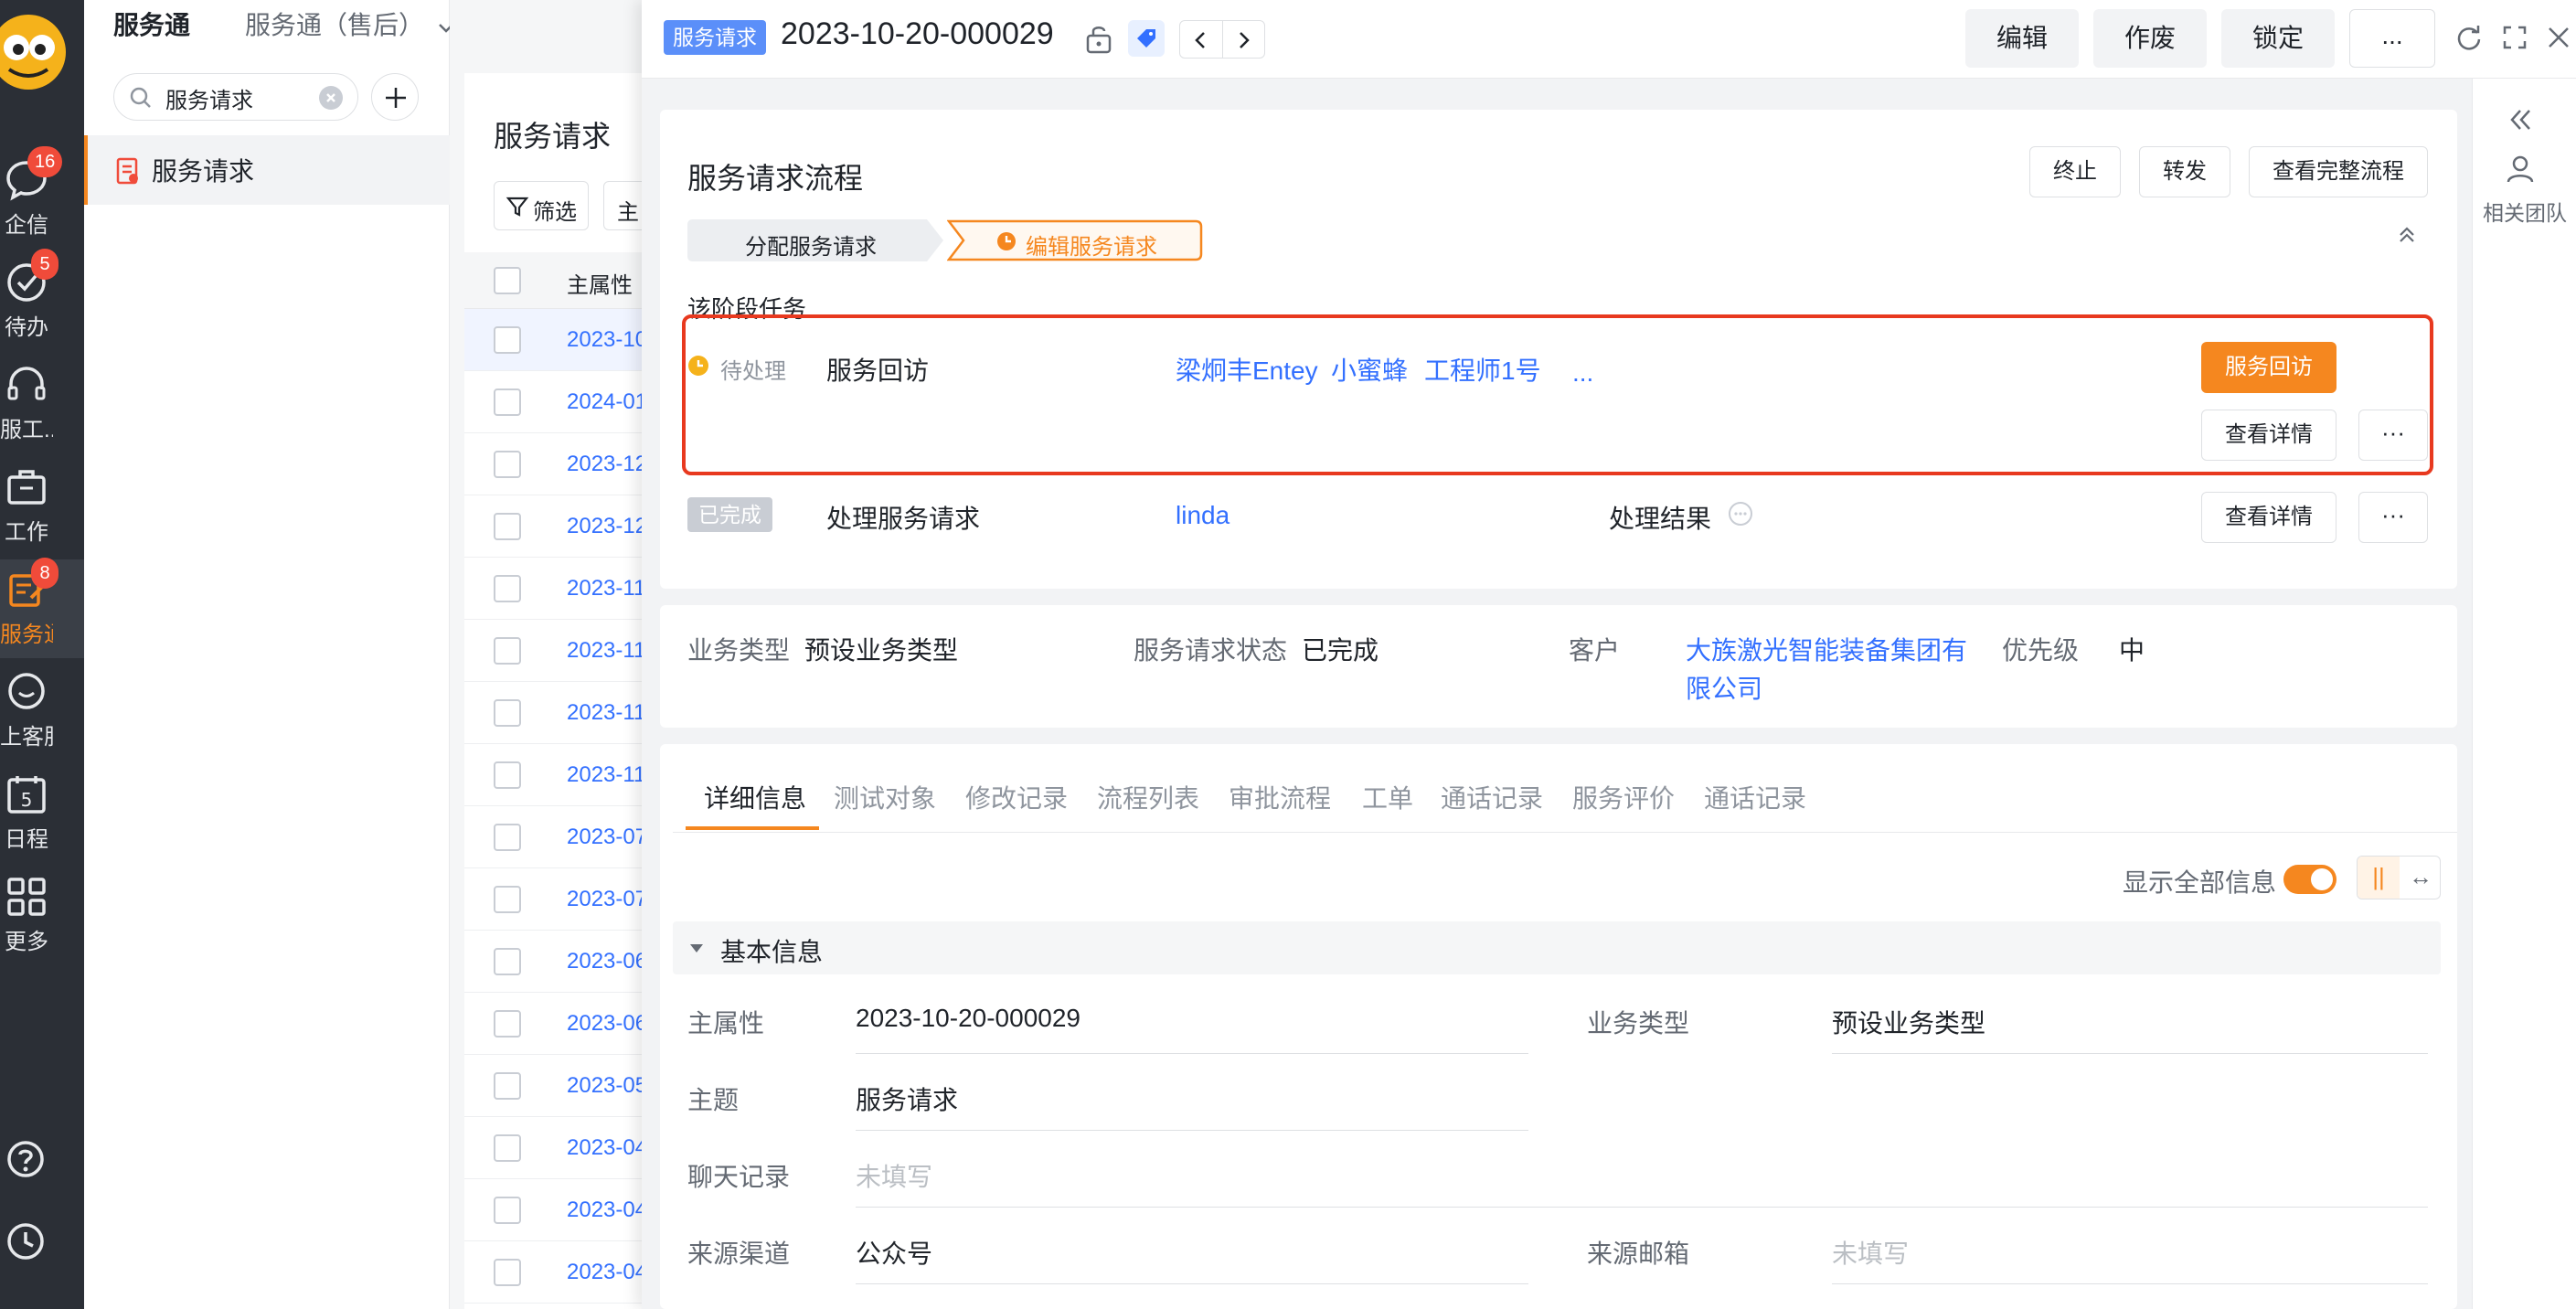 This screenshot has height=1309, width=2576. What do you see at coordinates (1148, 797) in the screenshot?
I see `tab-item: 流程列表` at bounding box center [1148, 797].